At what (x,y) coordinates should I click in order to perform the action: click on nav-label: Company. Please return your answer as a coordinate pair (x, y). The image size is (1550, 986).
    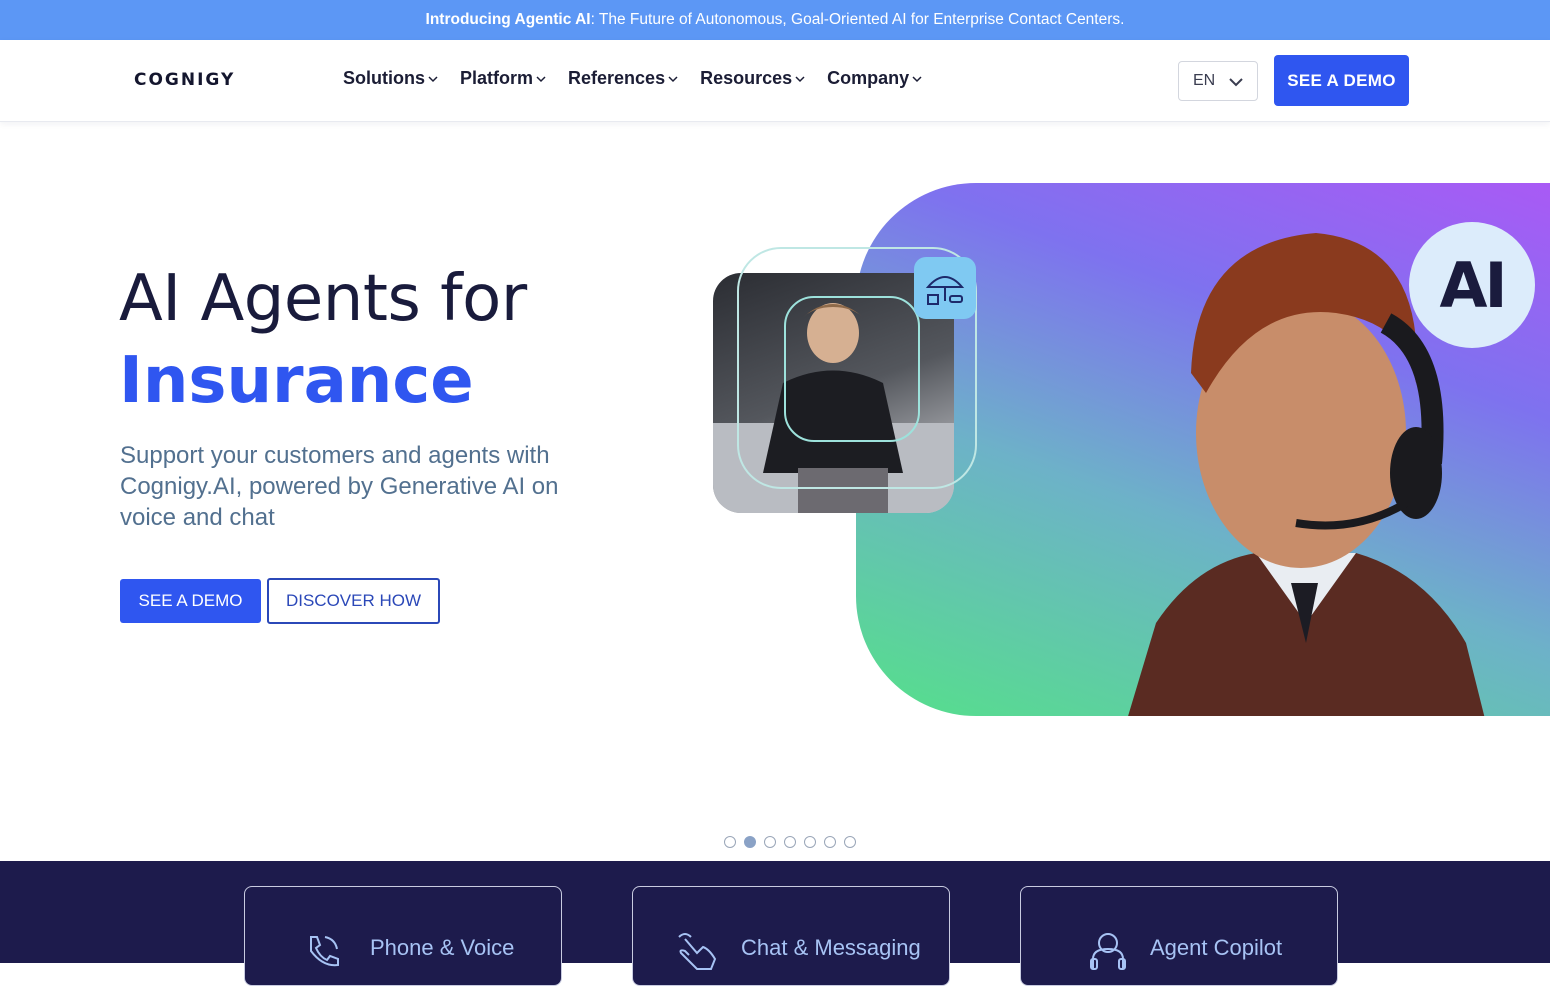
    Looking at the image, I should click on (868, 78).